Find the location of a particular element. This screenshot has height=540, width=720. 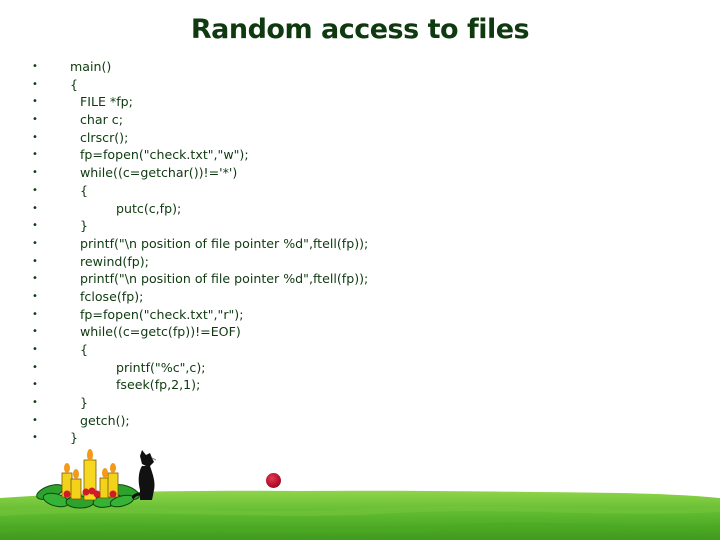

code-text: fp=fopen("check.txt","r"); is located at coordinates (162, 314).